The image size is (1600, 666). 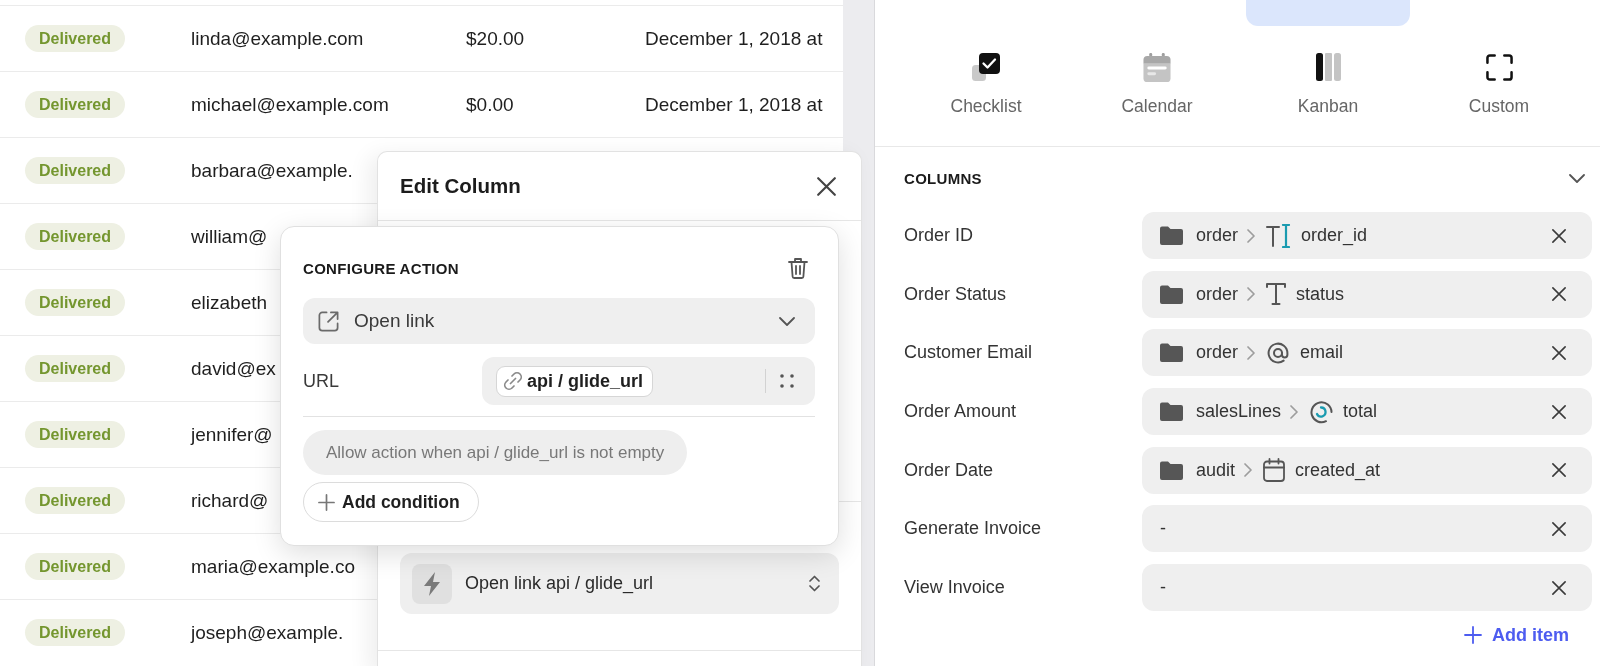 I want to click on column-value-field: order email, so click(x=1367, y=353).